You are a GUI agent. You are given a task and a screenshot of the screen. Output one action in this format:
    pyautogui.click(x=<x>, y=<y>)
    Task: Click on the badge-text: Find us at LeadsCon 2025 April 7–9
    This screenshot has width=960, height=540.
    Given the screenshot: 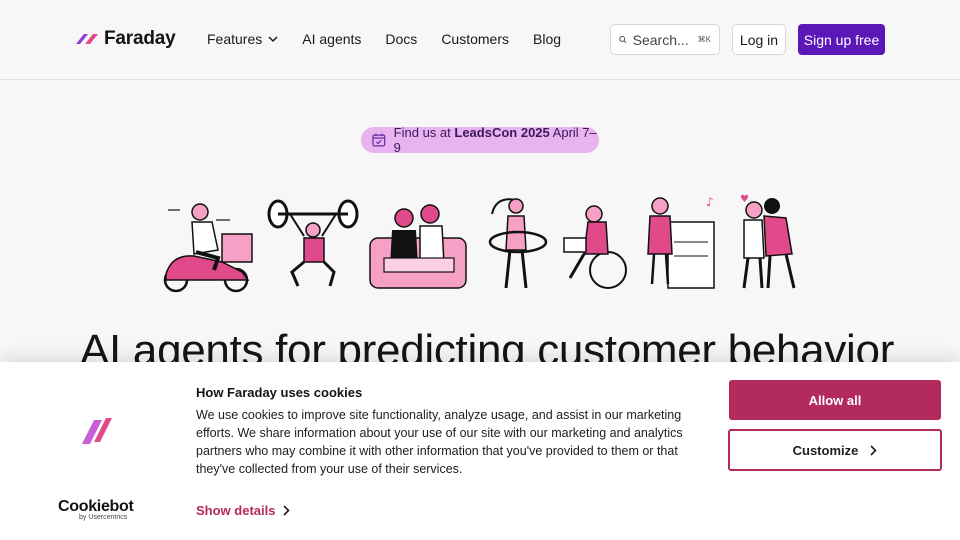 What is the action you would take?
    pyautogui.click(x=496, y=140)
    